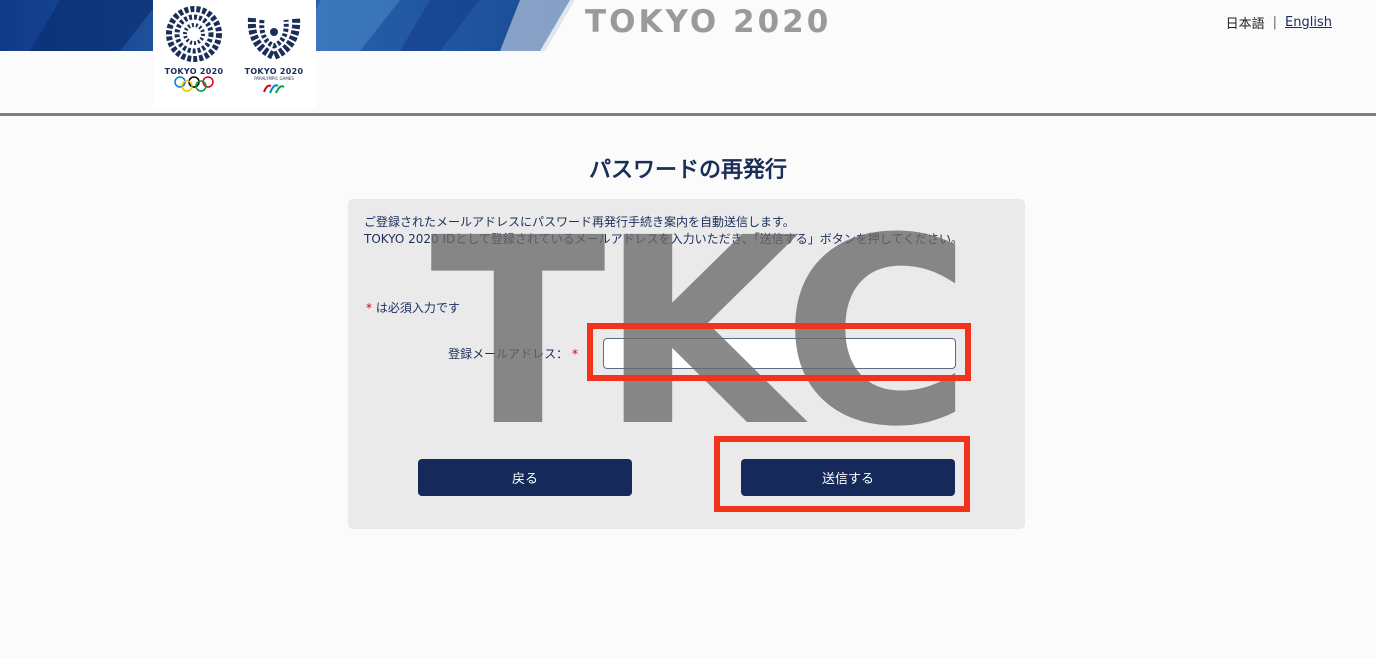 The image size is (1376, 658). Describe the element at coordinates (274, 89) in the screenshot. I see `agitos-icon` at that location.